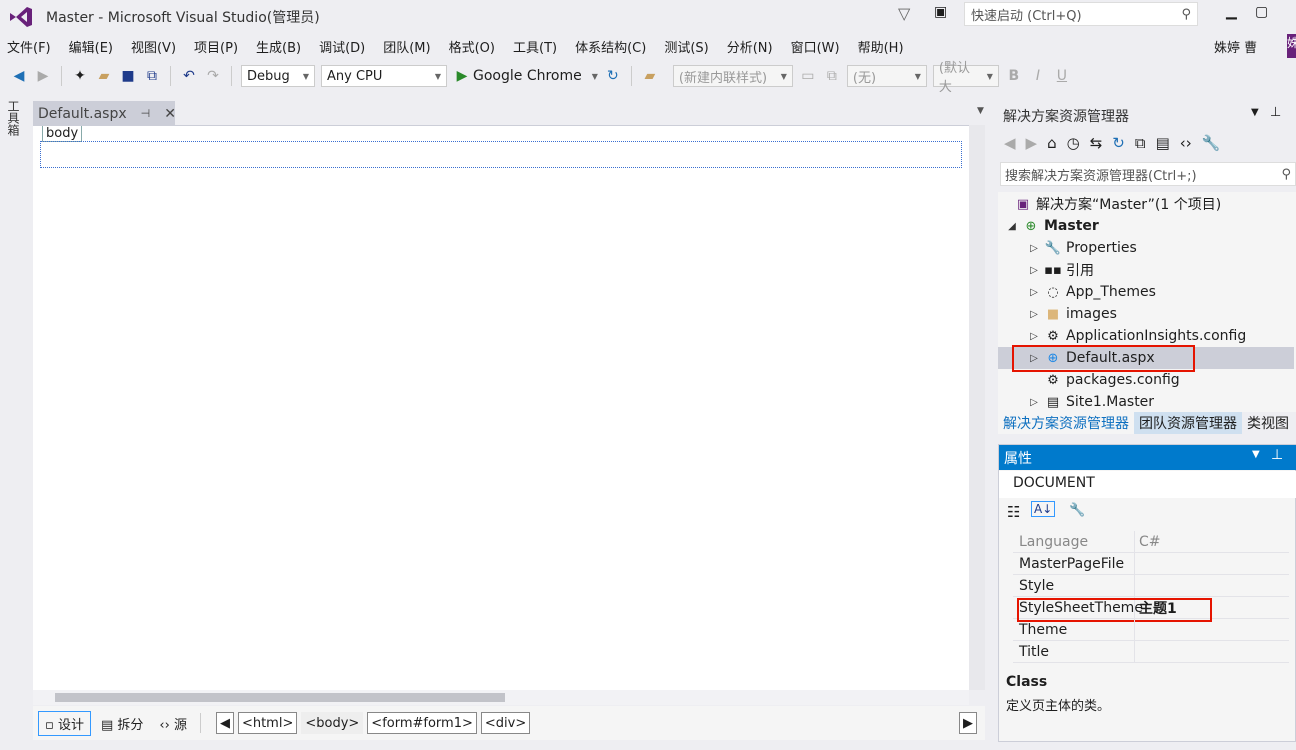  I want to click on user-avatar: 姝, so click(1291, 46).